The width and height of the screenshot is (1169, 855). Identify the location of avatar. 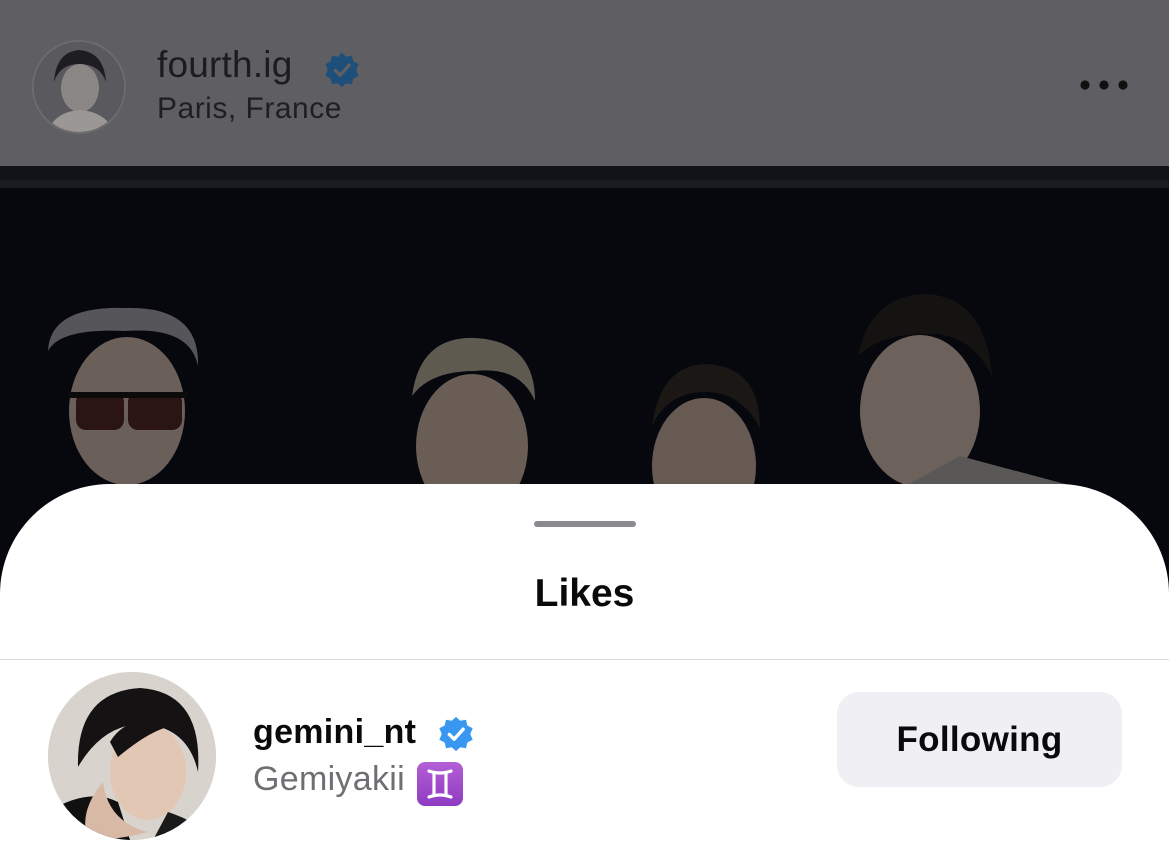
(132, 756).